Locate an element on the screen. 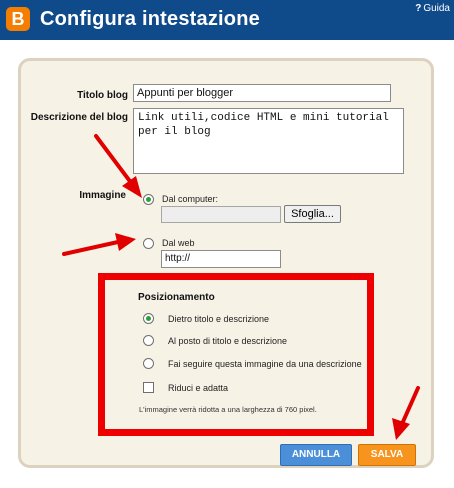 The height and width of the screenshot is (488, 454). help-icon: ? is located at coordinates (418, 8).